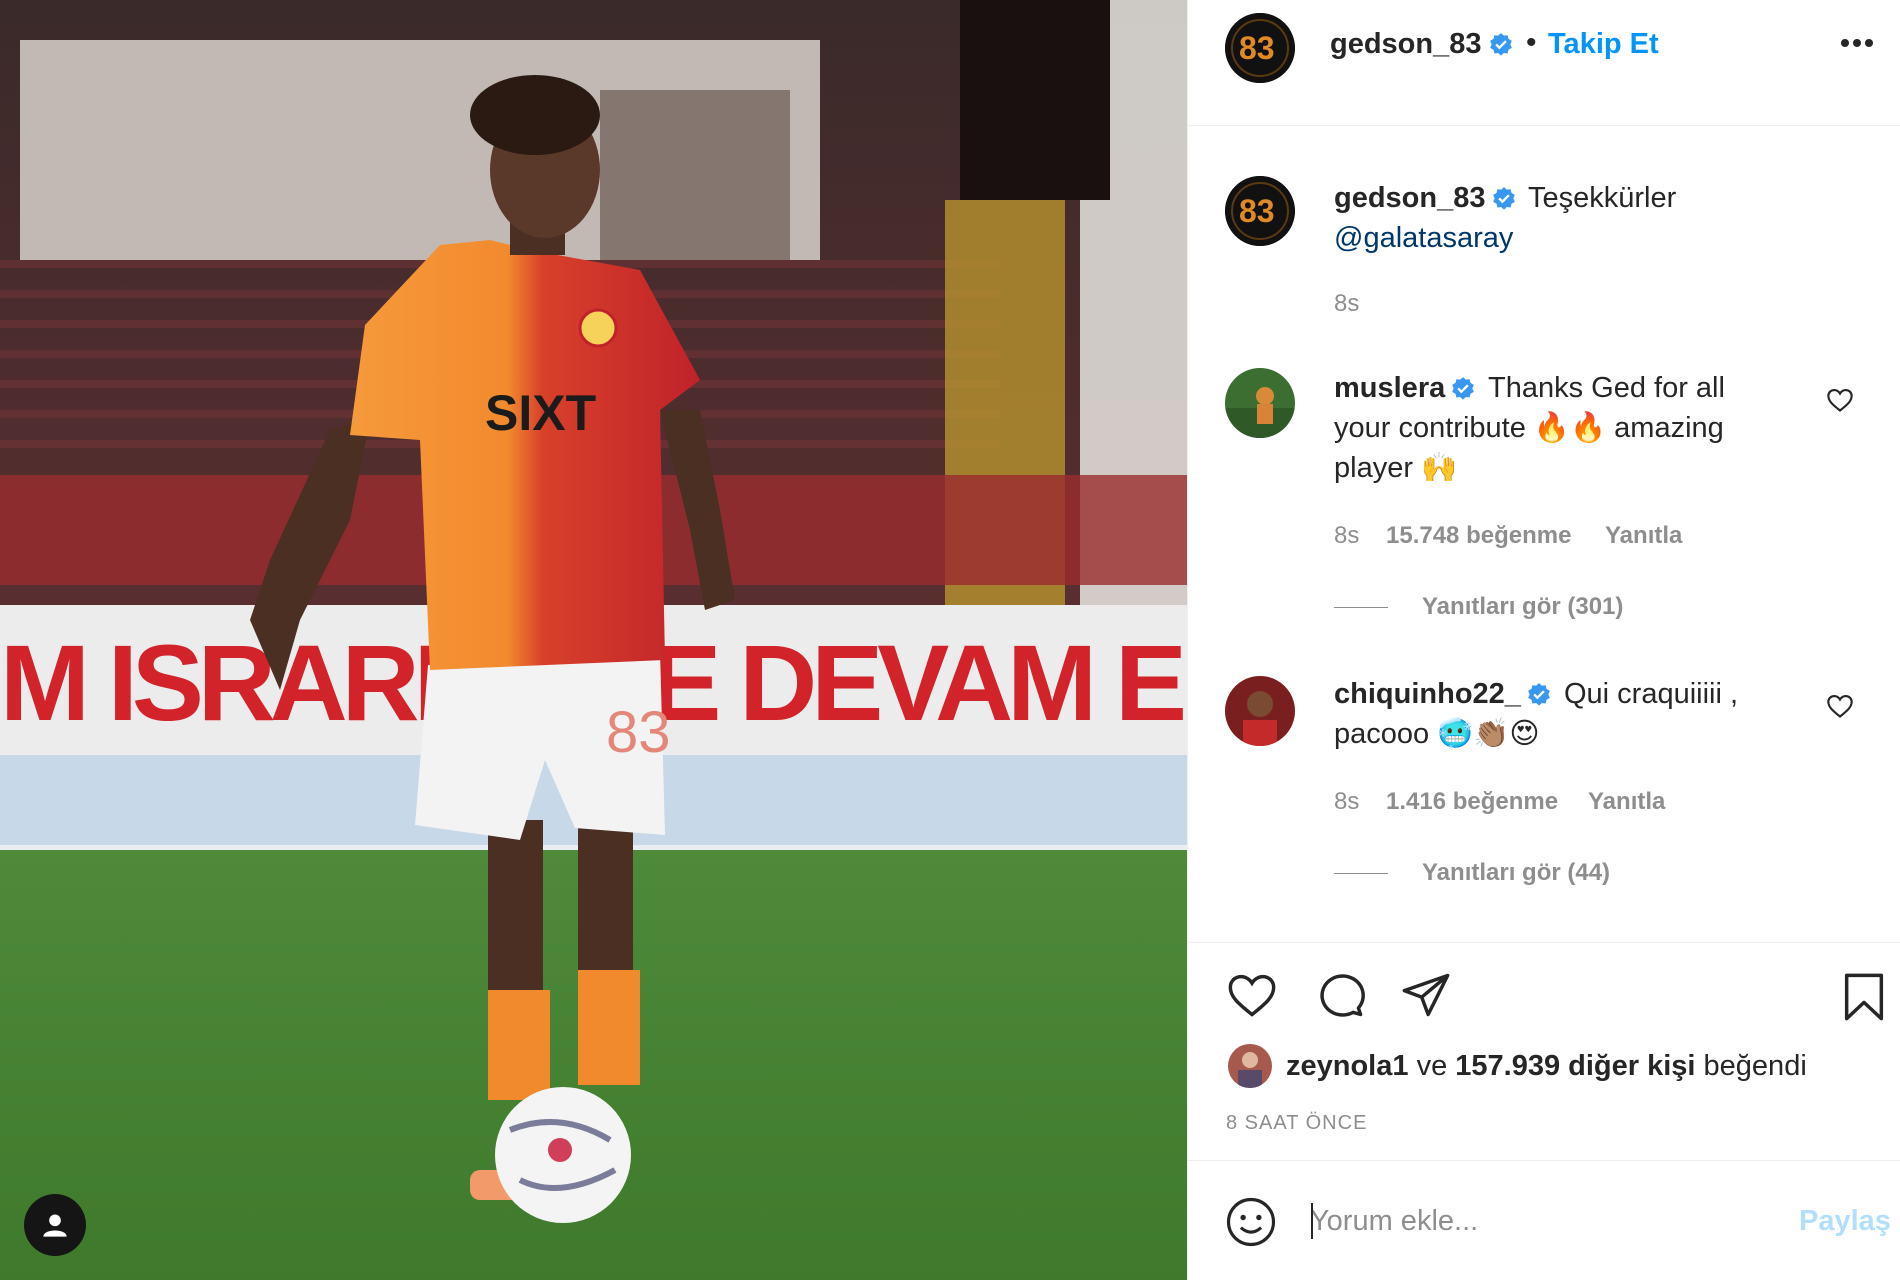 Image resolution: width=1900 pixels, height=1280 pixels. Describe the element at coordinates (1516, 873) in the screenshot. I see `view-replies-button: Yanıtları gör (44)` at that location.